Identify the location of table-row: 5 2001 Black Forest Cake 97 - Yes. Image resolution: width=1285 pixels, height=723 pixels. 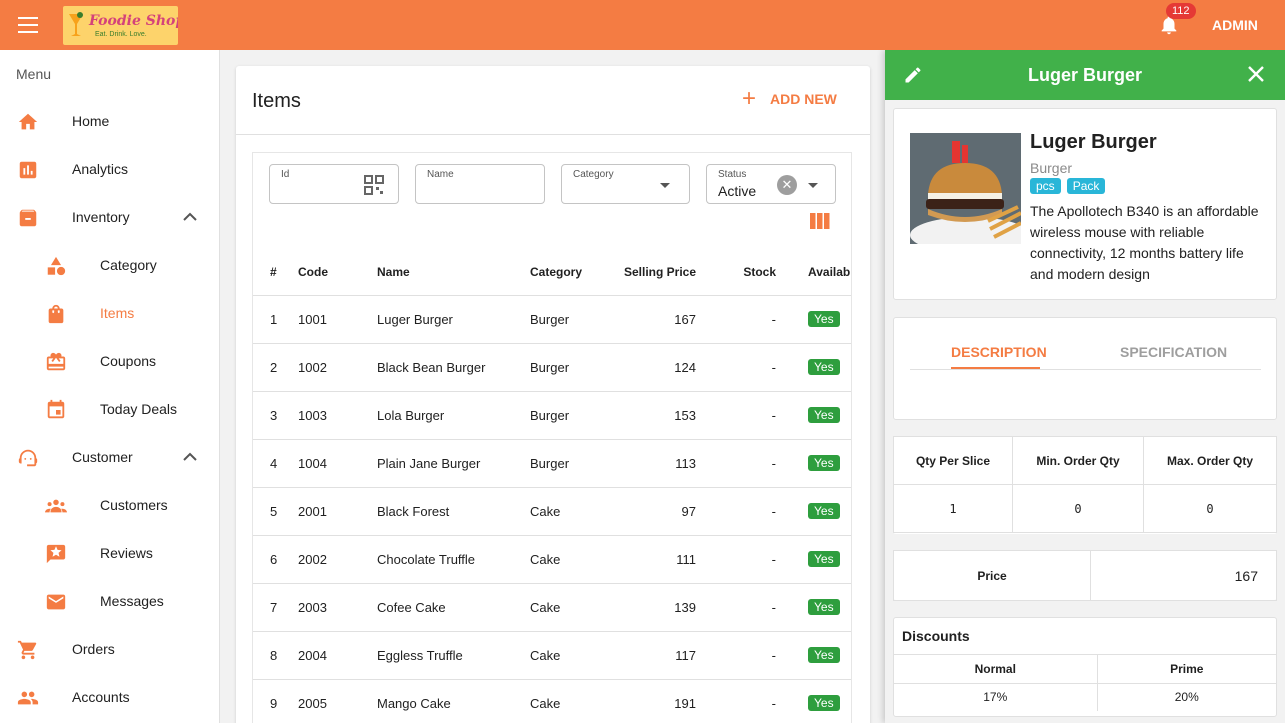
(552, 511).